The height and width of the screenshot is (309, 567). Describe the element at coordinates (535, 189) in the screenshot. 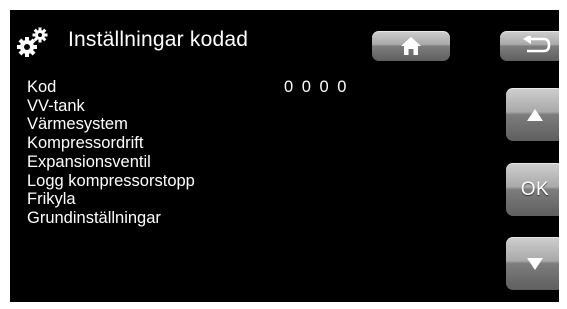

I see `ok-label: OK` at that location.